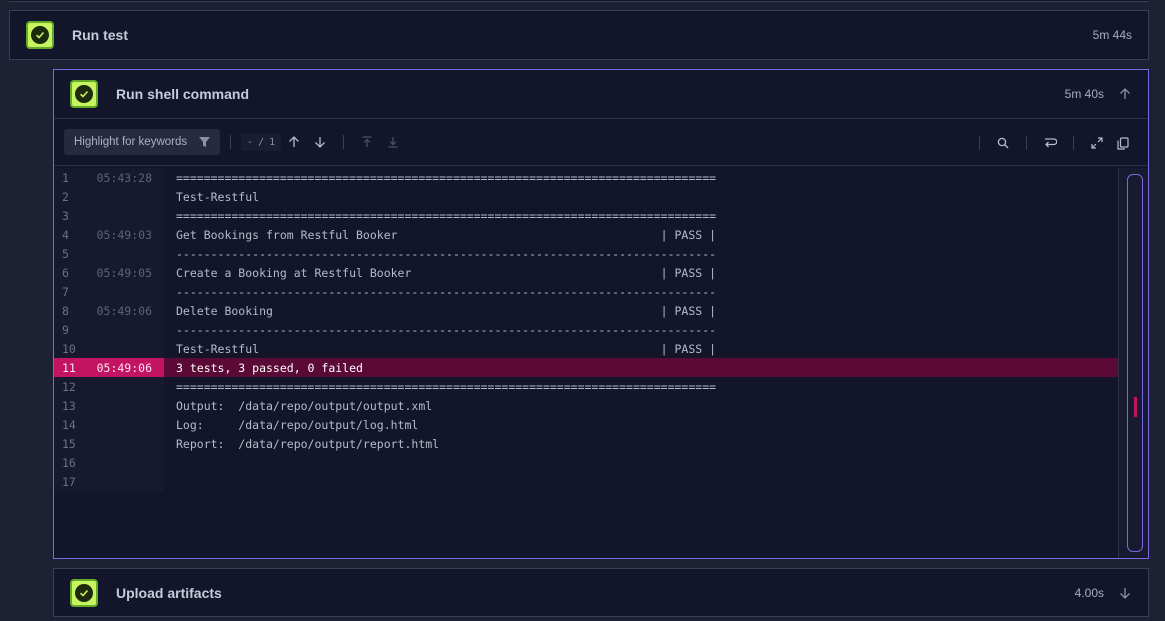 This screenshot has width=1165, height=621. Describe the element at coordinates (269, 367) in the screenshot. I see `line-text: 3 tests, 3 passed, 0 failed` at that location.